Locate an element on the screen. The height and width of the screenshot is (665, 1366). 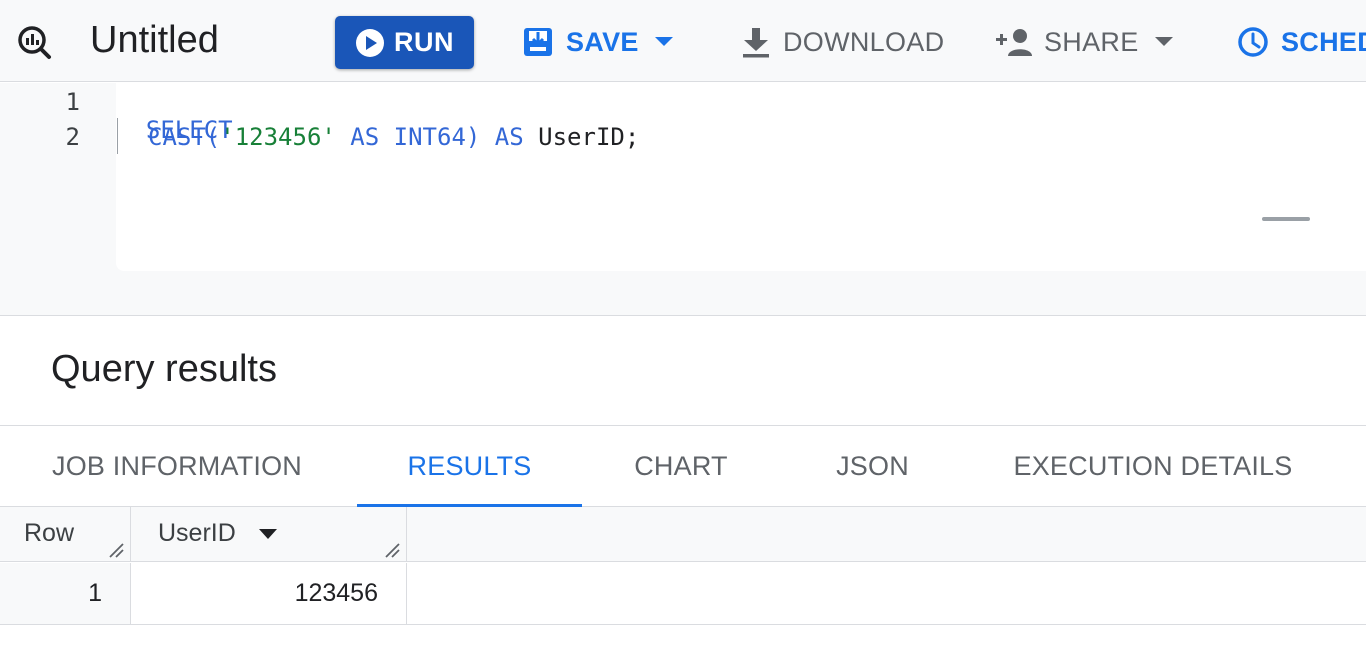
run-label: RUN is located at coordinates (424, 42).